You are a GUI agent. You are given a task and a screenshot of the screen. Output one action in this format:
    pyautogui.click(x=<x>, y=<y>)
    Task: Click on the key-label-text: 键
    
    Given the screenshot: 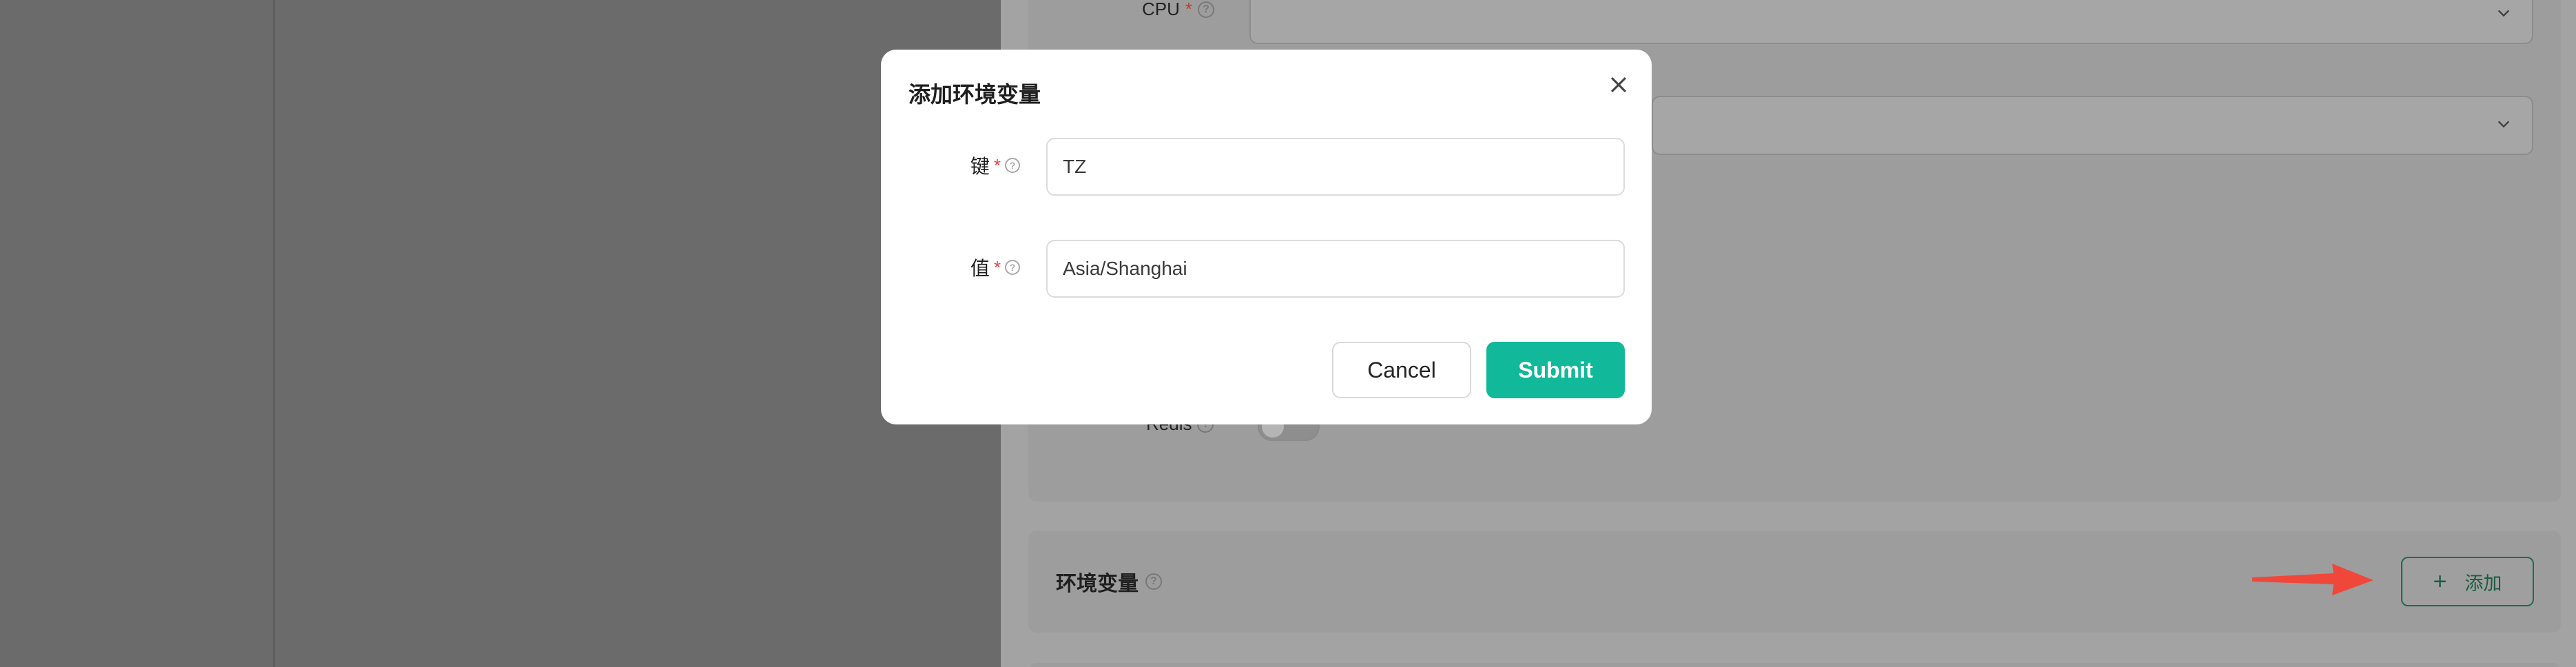 What is the action you would take?
    pyautogui.click(x=980, y=166)
    